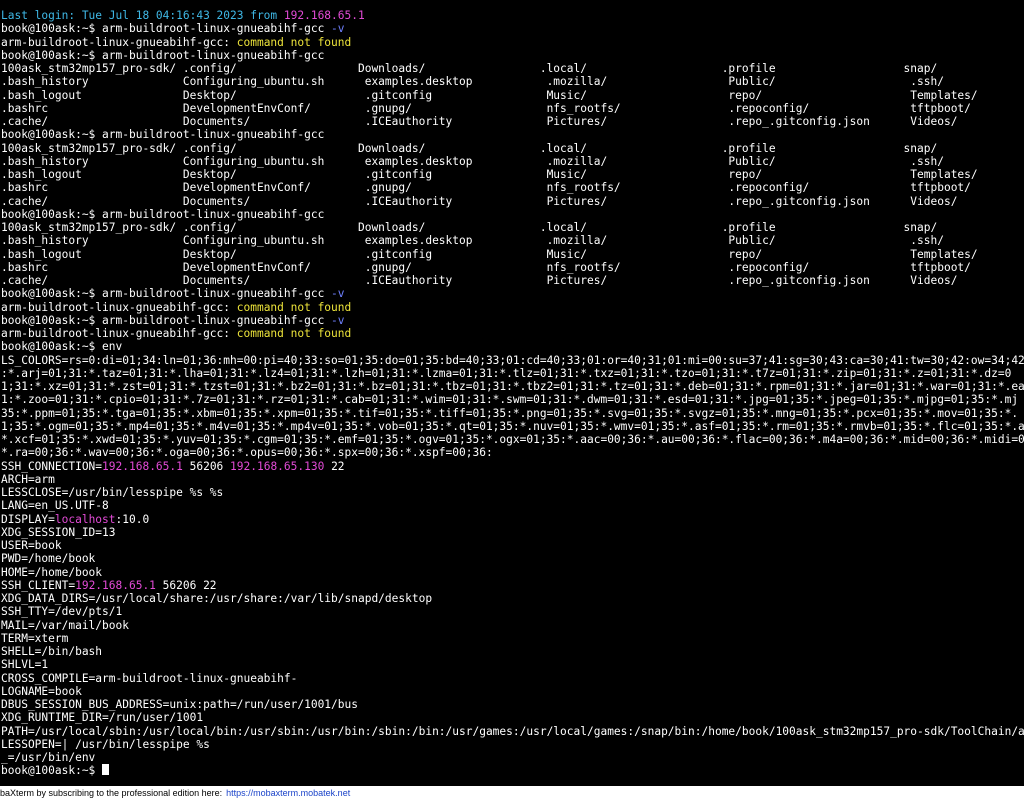 Image resolution: width=1024 pixels, height=801 pixels. What do you see at coordinates (288, 793) in the screenshot?
I see `mobaxterm-link: https://mobaxterm.mobatek.net` at bounding box center [288, 793].